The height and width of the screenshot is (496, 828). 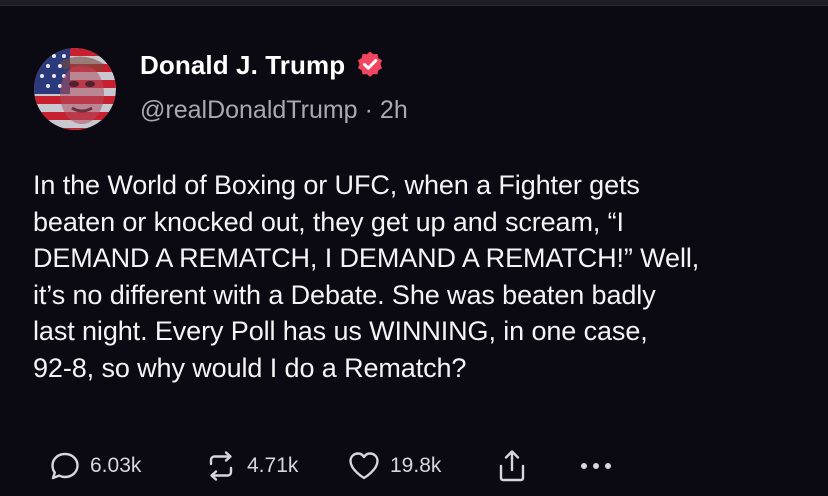 I want to click on repost-count: 4.71k, so click(x=273, y=465).